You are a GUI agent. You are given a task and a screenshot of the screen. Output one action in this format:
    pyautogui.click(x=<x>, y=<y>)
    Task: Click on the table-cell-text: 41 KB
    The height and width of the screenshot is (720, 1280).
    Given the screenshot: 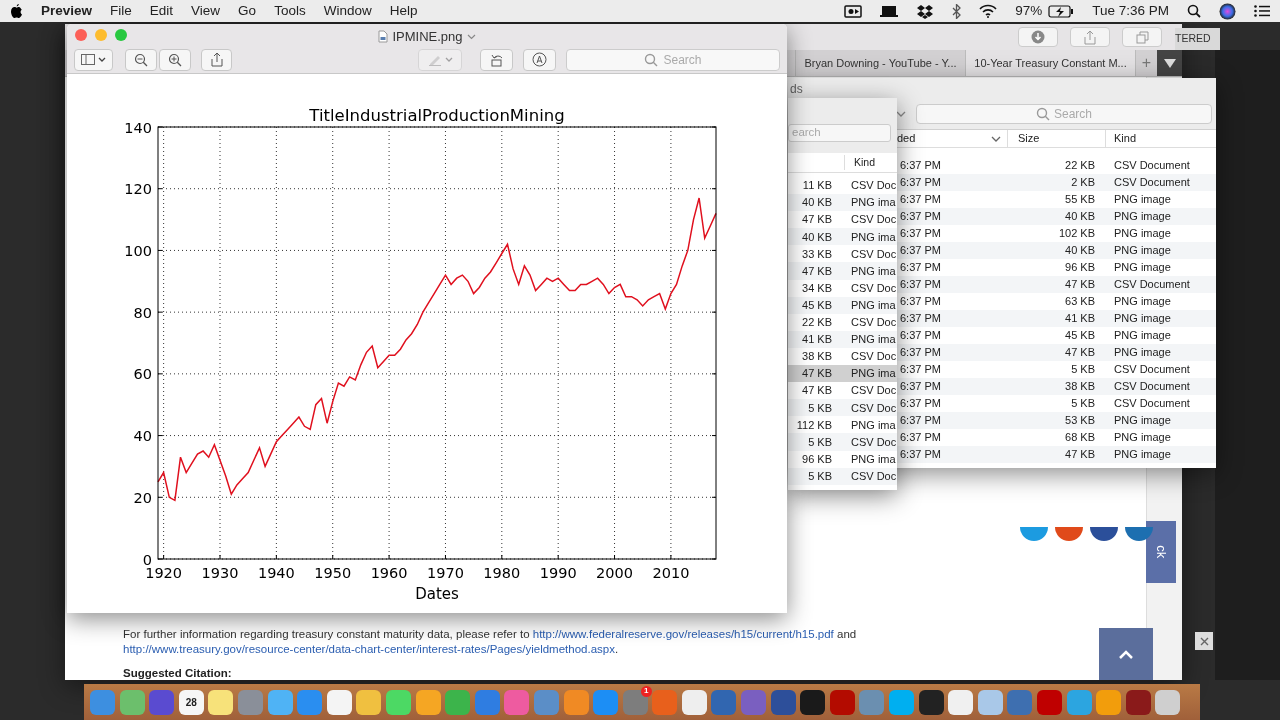 What is the action you would take?
    pyautogui.click(x=816, y=340)
    